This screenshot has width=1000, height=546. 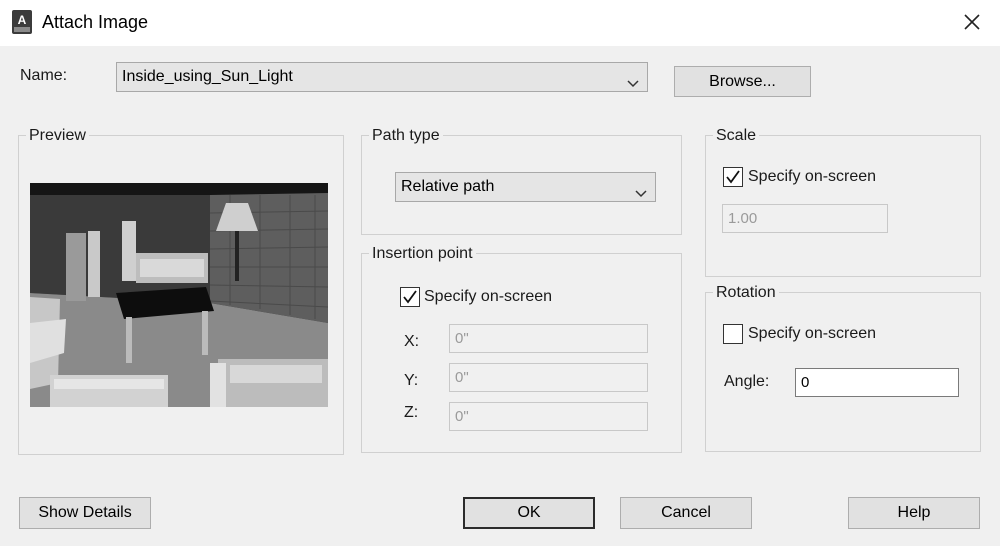 I want to click on insertion-specify-label: Specify on-screen, so click(x=488, y=296).